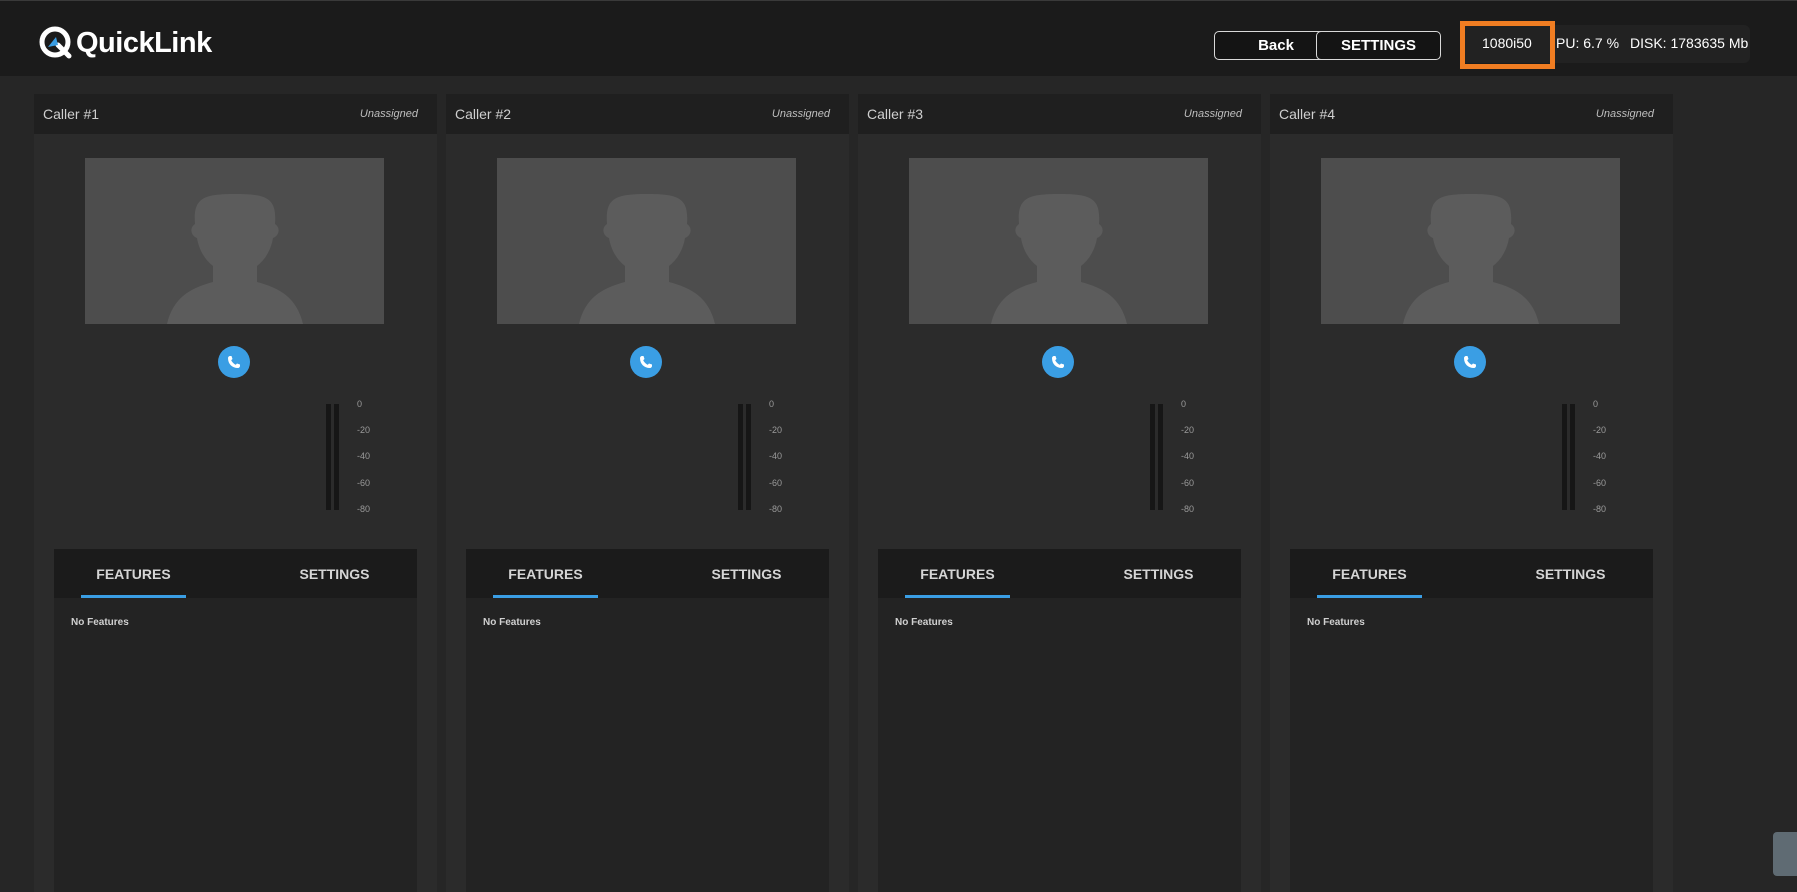 This screenshot has width=1797, height=892. I want to click on settings-button: SETTINGS, so click(1378, 45).